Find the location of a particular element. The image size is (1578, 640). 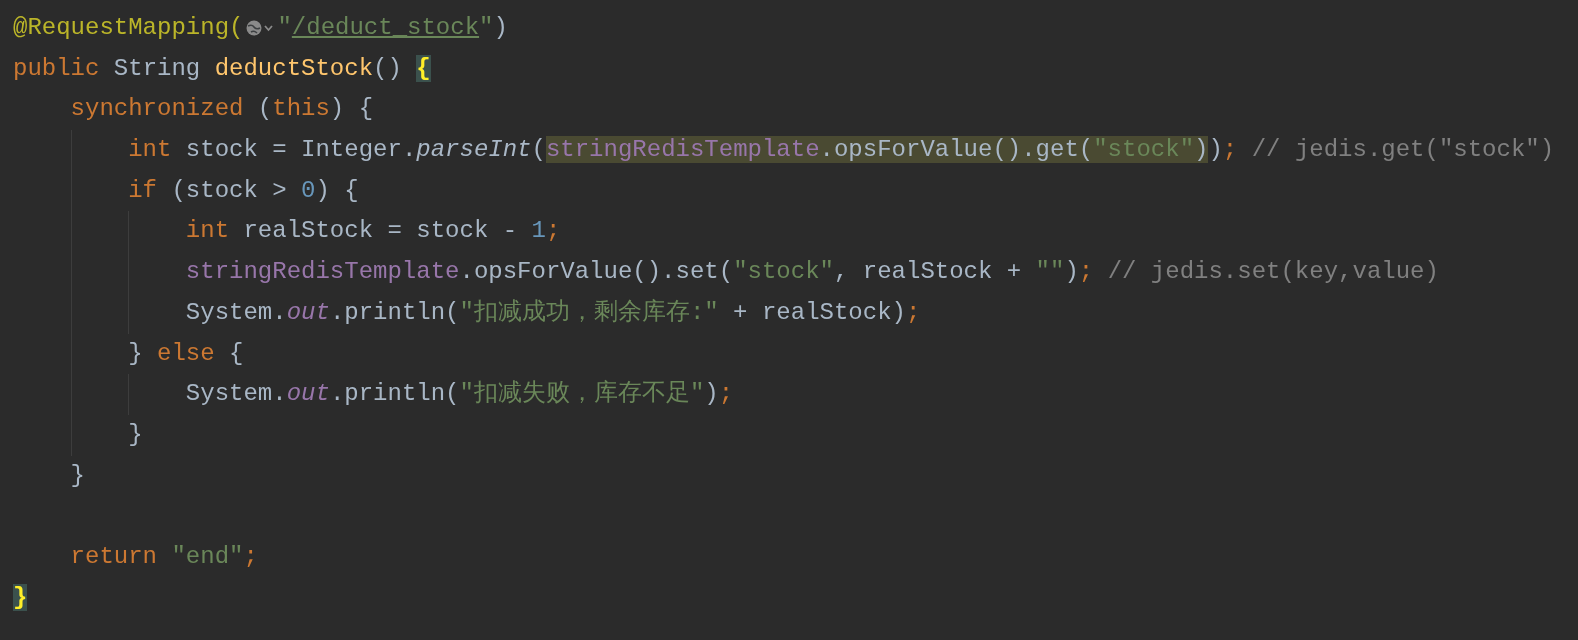

code-line: stringRedisTemplate.opsForValue().set("stock", realStock + ""); // jedis.set(key,value) is located at coordinates (811, 272).